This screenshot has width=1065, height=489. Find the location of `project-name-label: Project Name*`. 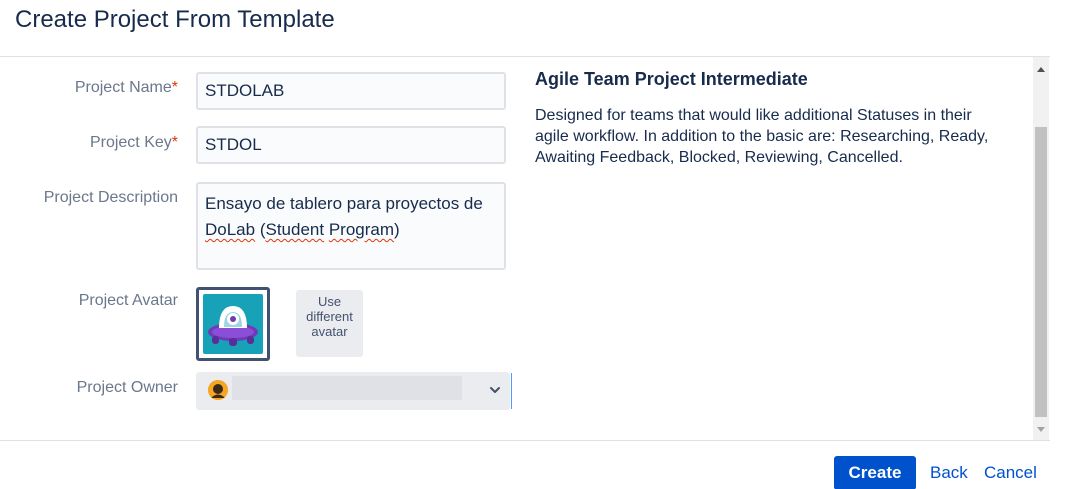

project-name-label: Project Name* is located at coordinates (126, 87).